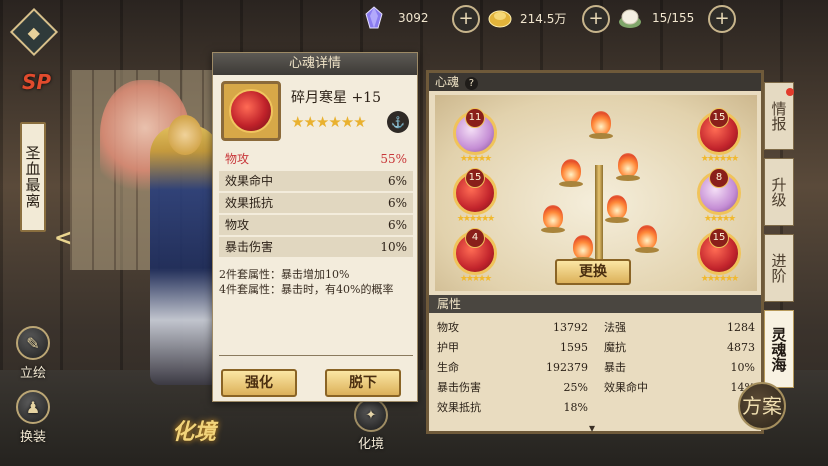  Describe the element at coordinates (615, 347) in the screenshot. I see `attr-name: 魔抗` at that location.